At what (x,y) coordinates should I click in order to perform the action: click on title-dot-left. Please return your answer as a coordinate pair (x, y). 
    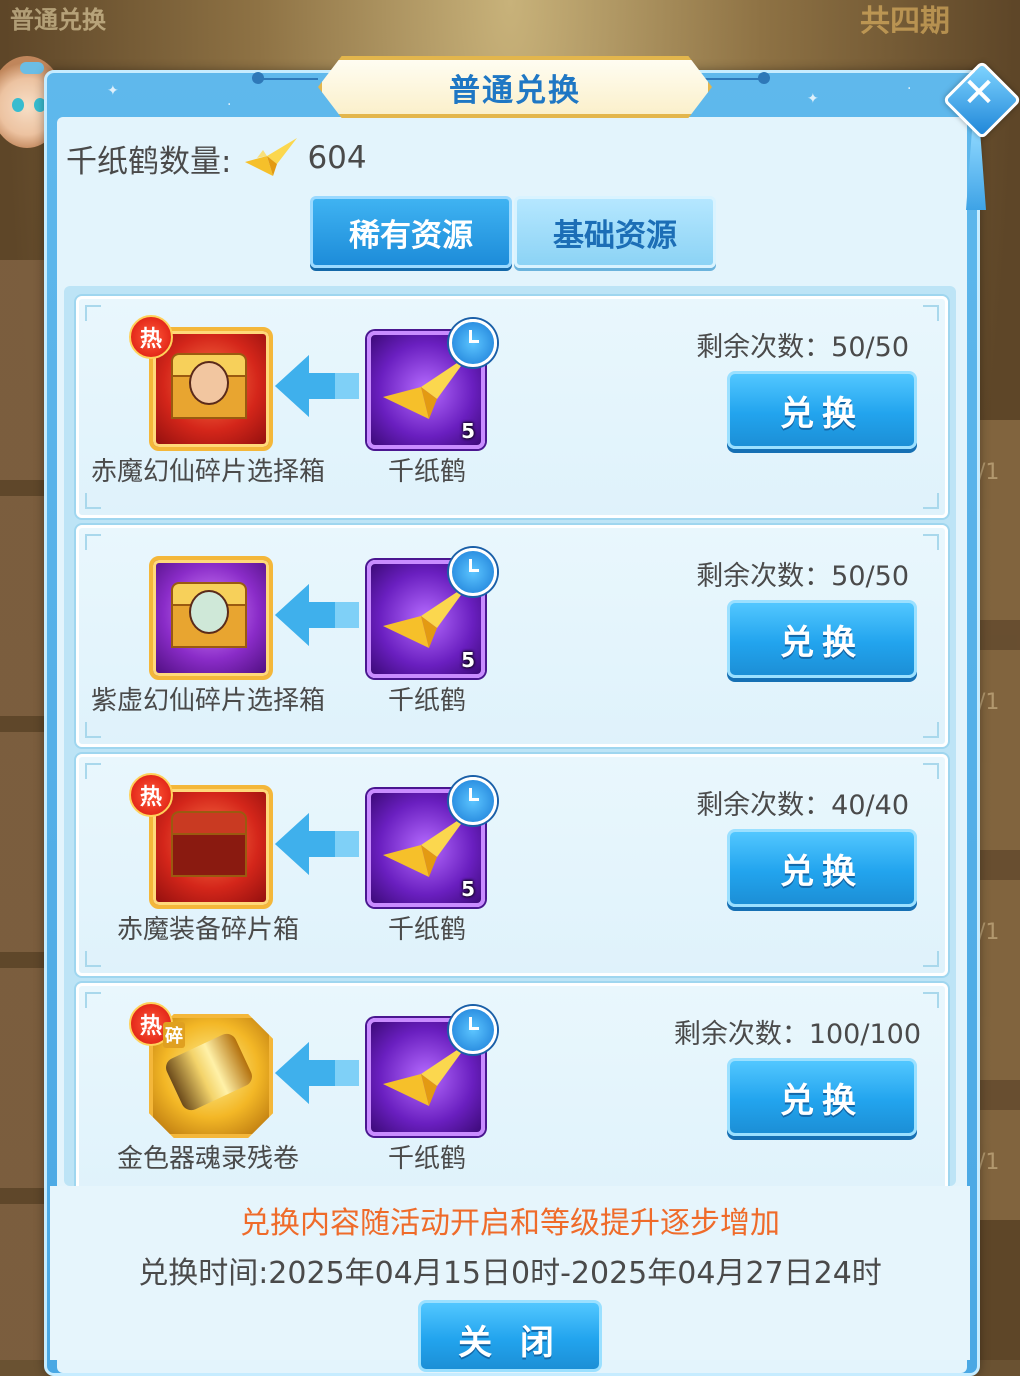
    Looking at the image, I should click on (258, 78).